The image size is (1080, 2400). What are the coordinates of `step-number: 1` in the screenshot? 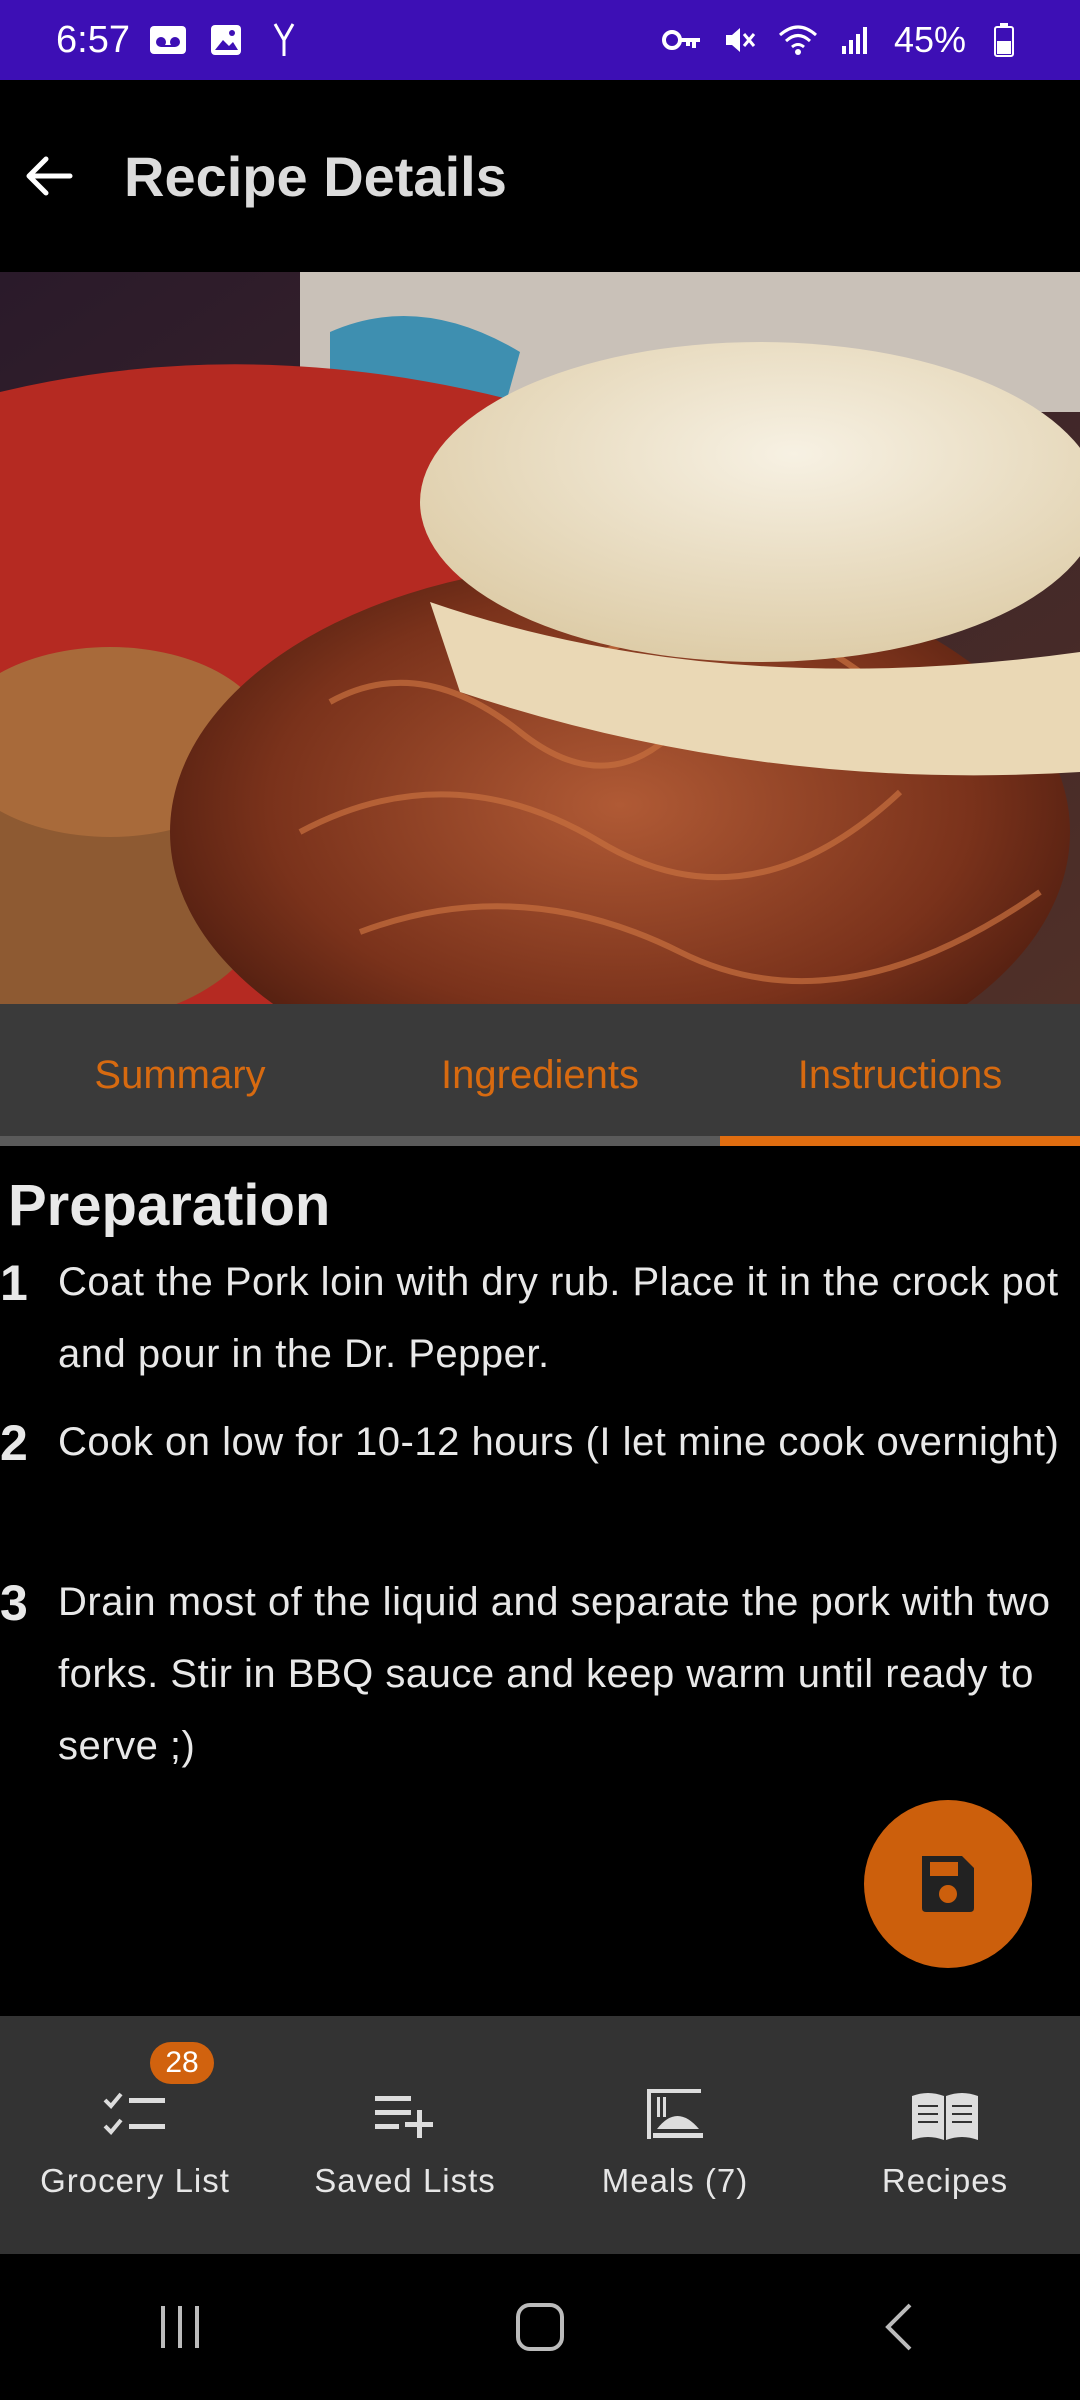 It's located at (14, 1283).